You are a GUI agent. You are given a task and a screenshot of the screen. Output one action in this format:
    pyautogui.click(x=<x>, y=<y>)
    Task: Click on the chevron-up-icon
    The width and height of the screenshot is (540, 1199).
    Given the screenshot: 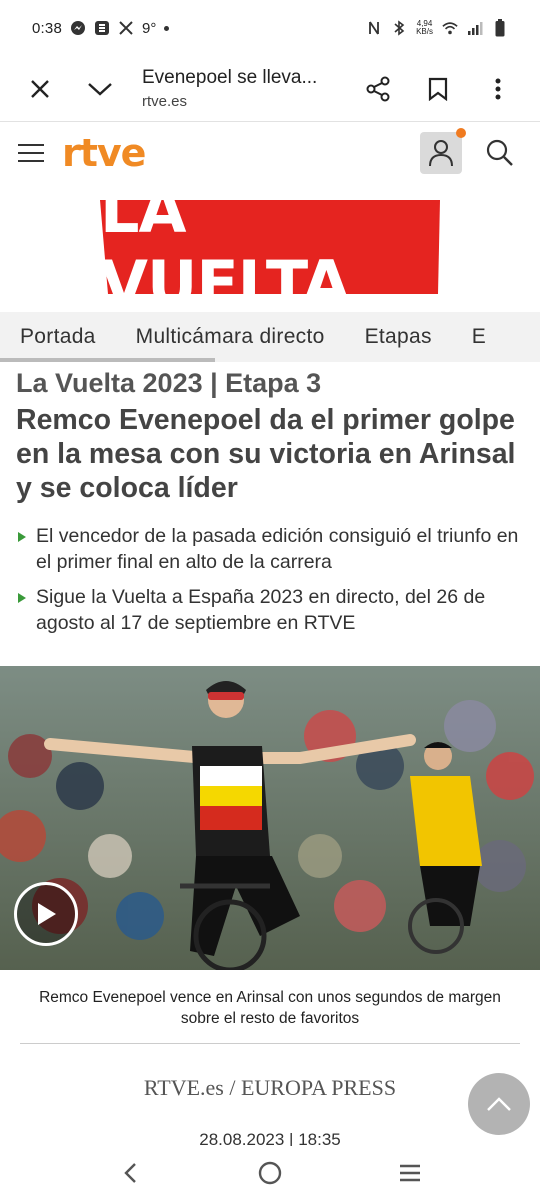 What is the action you would take?
    pyautogui.click(x=499, y=1104)
    